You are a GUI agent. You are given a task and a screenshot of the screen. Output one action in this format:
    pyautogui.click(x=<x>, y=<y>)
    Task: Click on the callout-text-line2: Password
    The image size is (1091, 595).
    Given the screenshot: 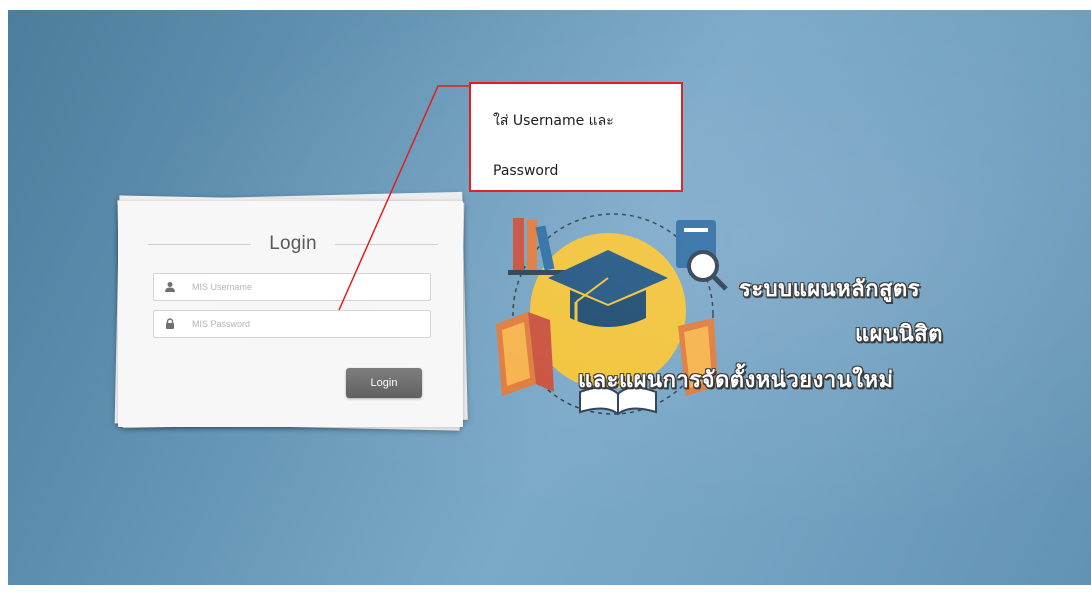 What is the action you would take?
    pyautogui.click(x=526, y=171)
    